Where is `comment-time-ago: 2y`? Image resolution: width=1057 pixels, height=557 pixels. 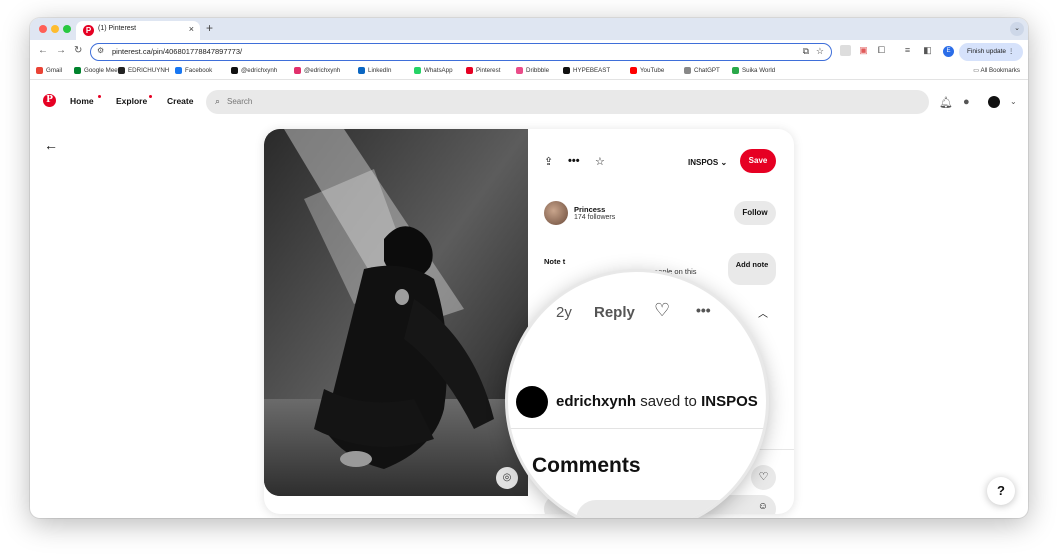
comment-time-ago: 2y is located at coordinates (564, 312).